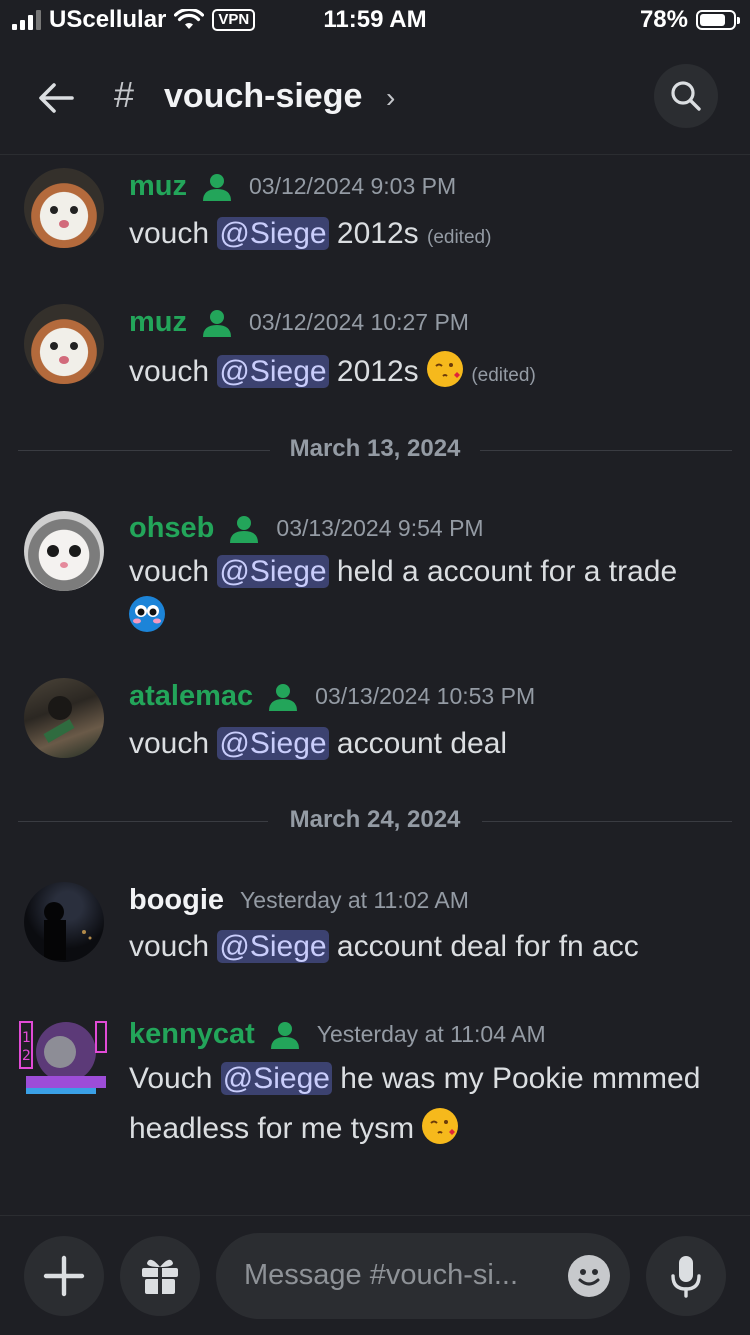 Image resolution: width=750 pixels, height=1335 pixels. I want to click on message-content-line2: headless for me tysm, so click(294, 1129).